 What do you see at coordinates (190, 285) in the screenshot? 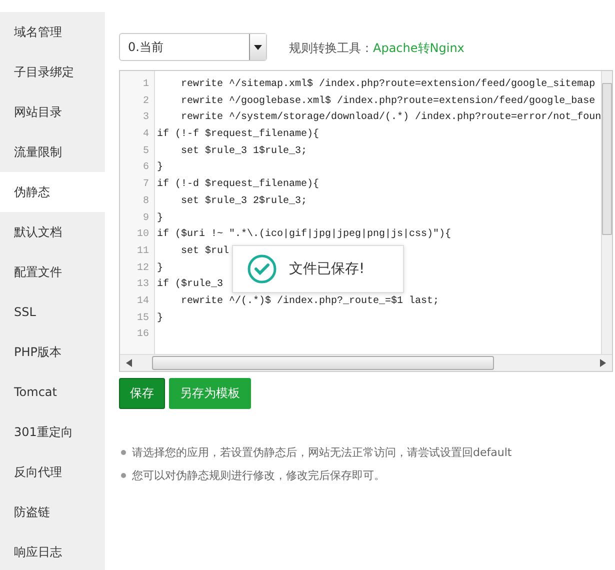
I see `code-line: if ($rule_3` at bounding box center [190, 285].